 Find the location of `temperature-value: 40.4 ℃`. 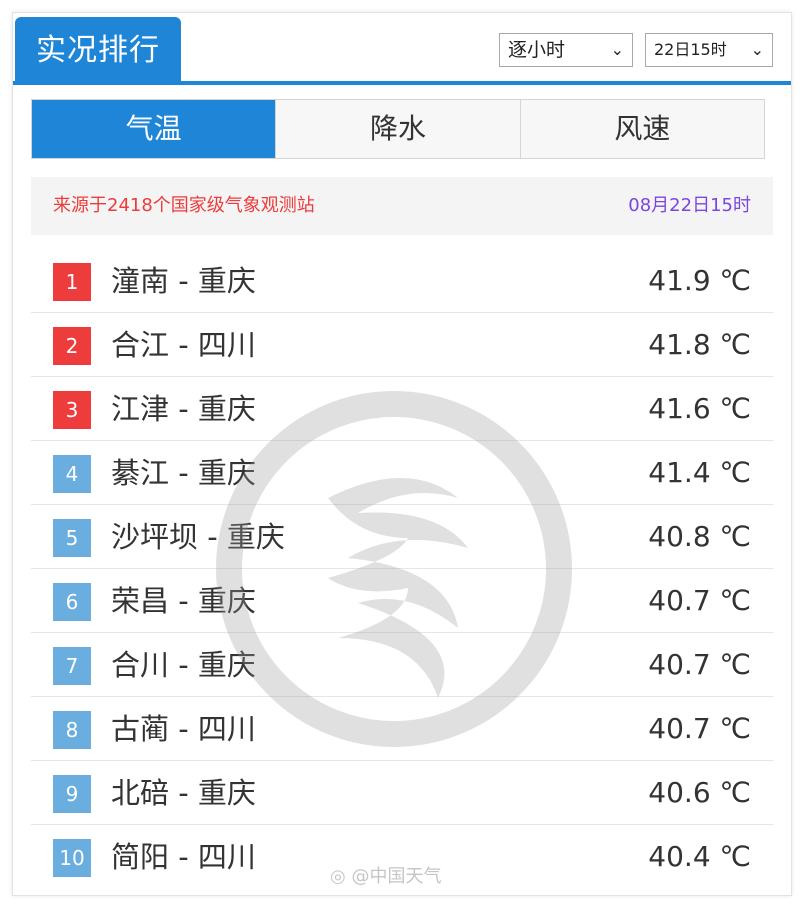

temperature-value: 40.4 ℃ is located at coordinates (699, 856).